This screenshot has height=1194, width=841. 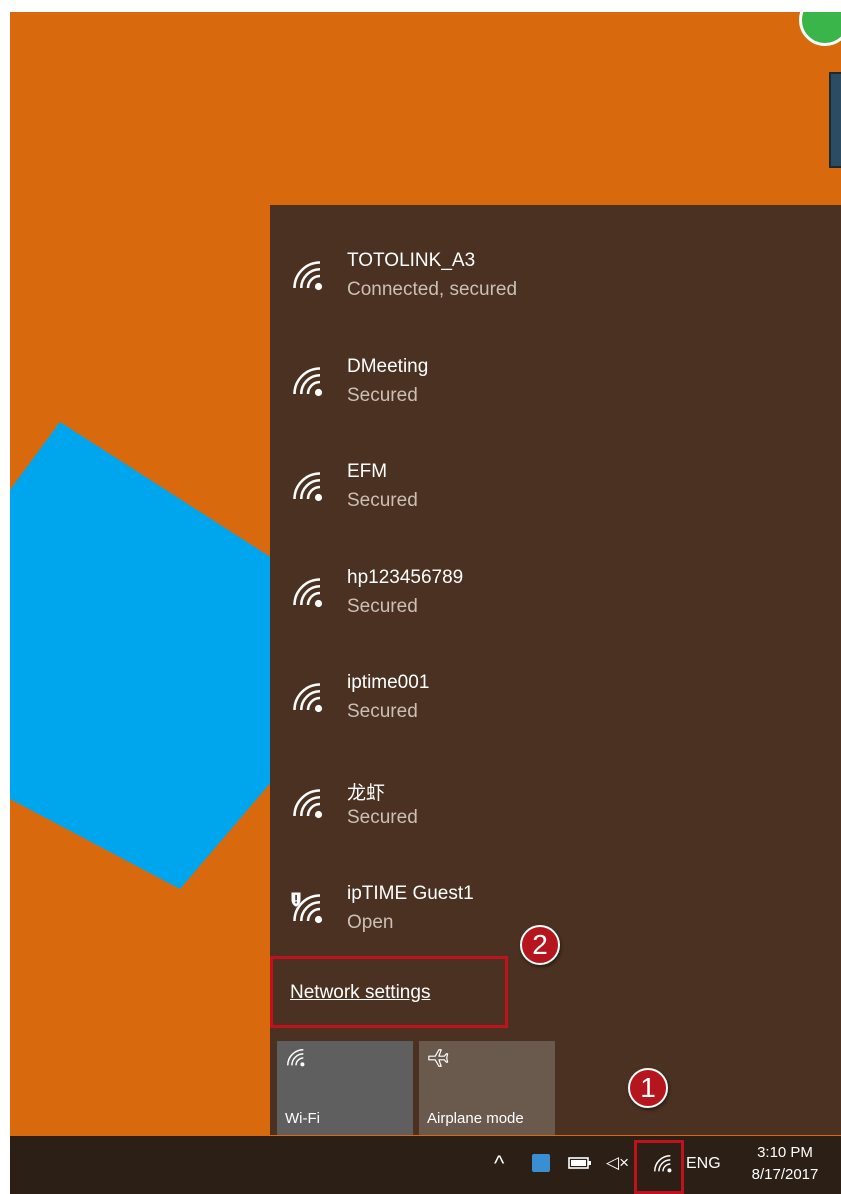 What do you see at coordinates (555, 286) in the screenshot?
I see `wifi-network-item: TOTOLINK_A3 Connected, secured` at bounding box center [555, 286].